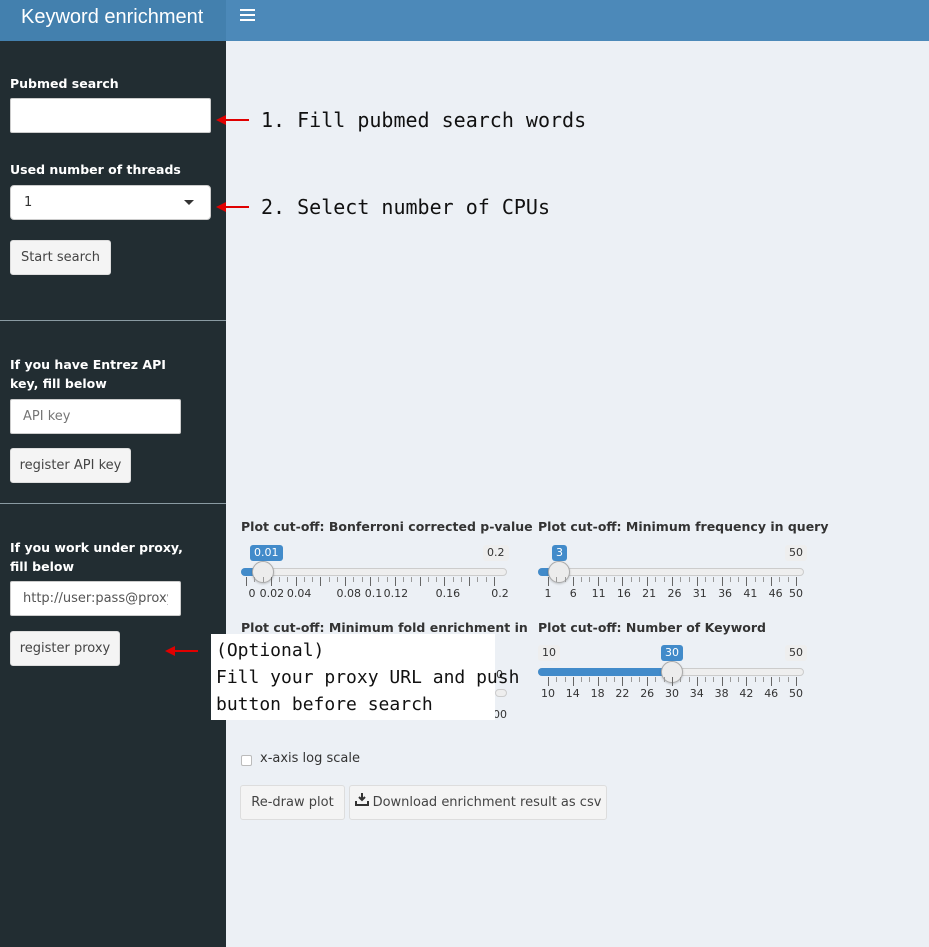 This screenshot has height=947, width=929. Describe the element at coordinates (721, 693) in the screenshot. I see `slider-tick-label: 38` at that location.